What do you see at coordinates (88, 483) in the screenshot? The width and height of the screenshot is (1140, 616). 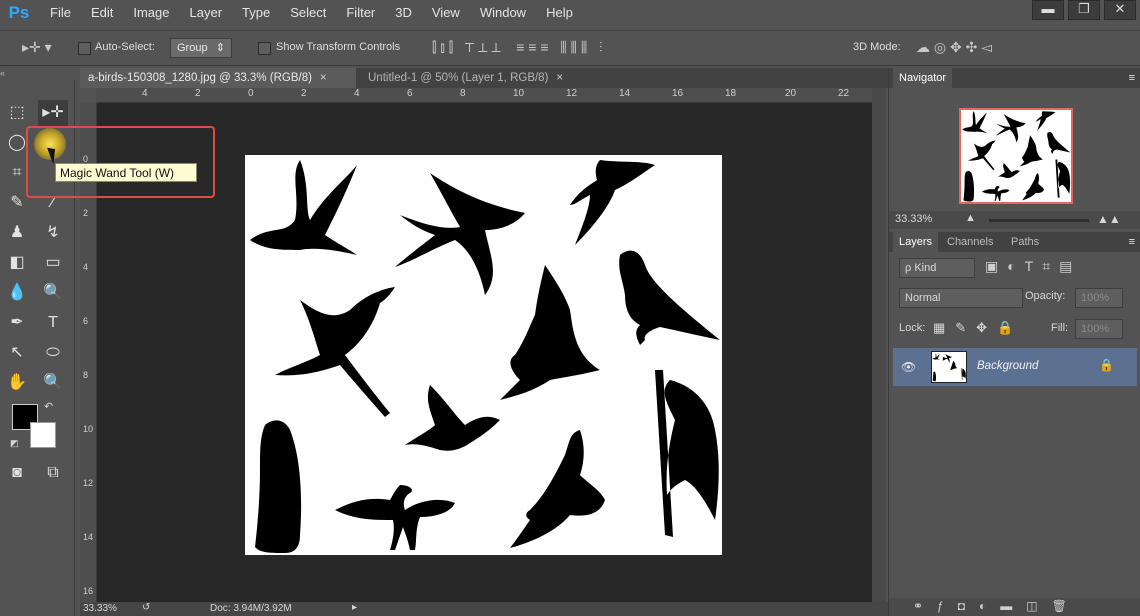 I see `ruler-tick-label: 12` at bounding box center [88, 483].